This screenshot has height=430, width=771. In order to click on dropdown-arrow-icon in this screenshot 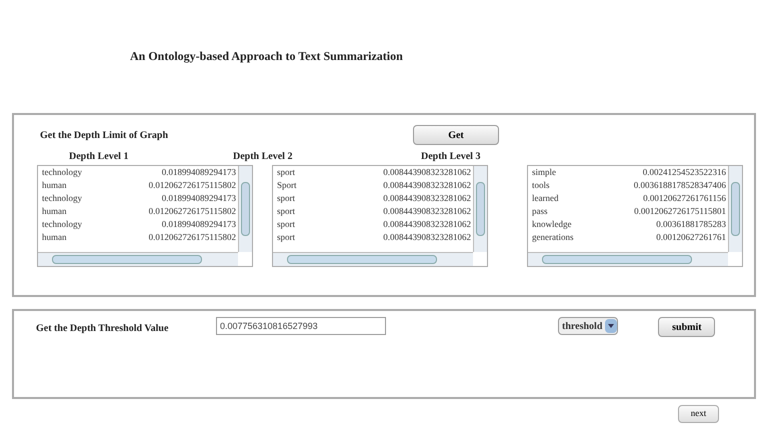, I will do `click(611, 326)`.